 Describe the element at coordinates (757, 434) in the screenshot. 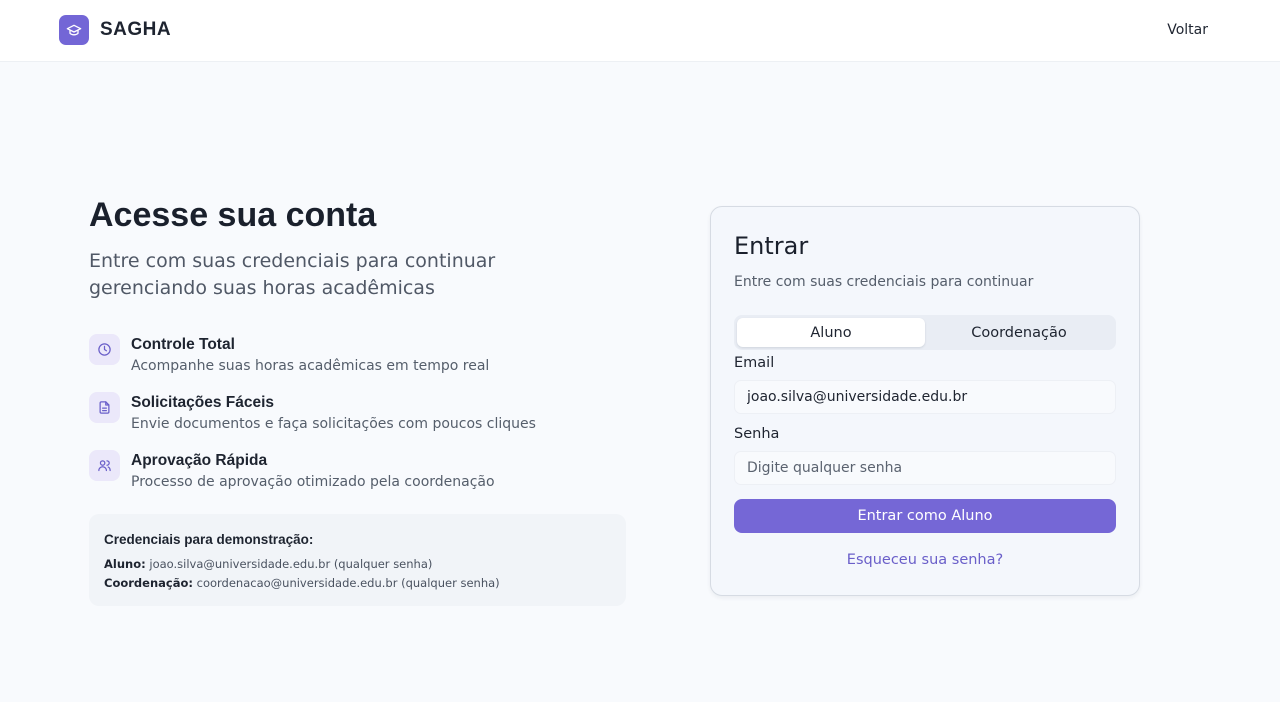

I see `password-label: Senha` at that location.